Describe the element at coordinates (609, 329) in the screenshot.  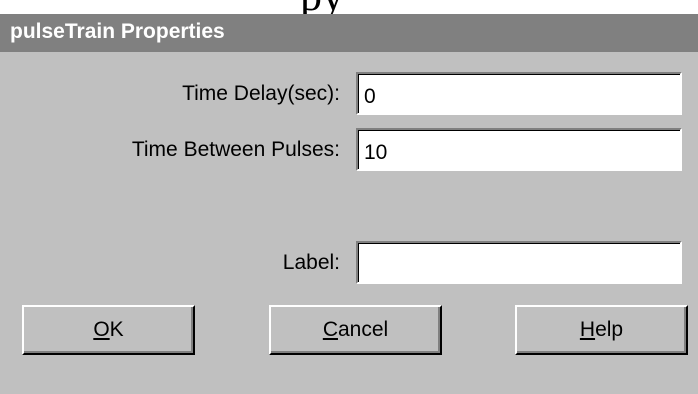
I see `help-button-label-rest: elp` at that location.